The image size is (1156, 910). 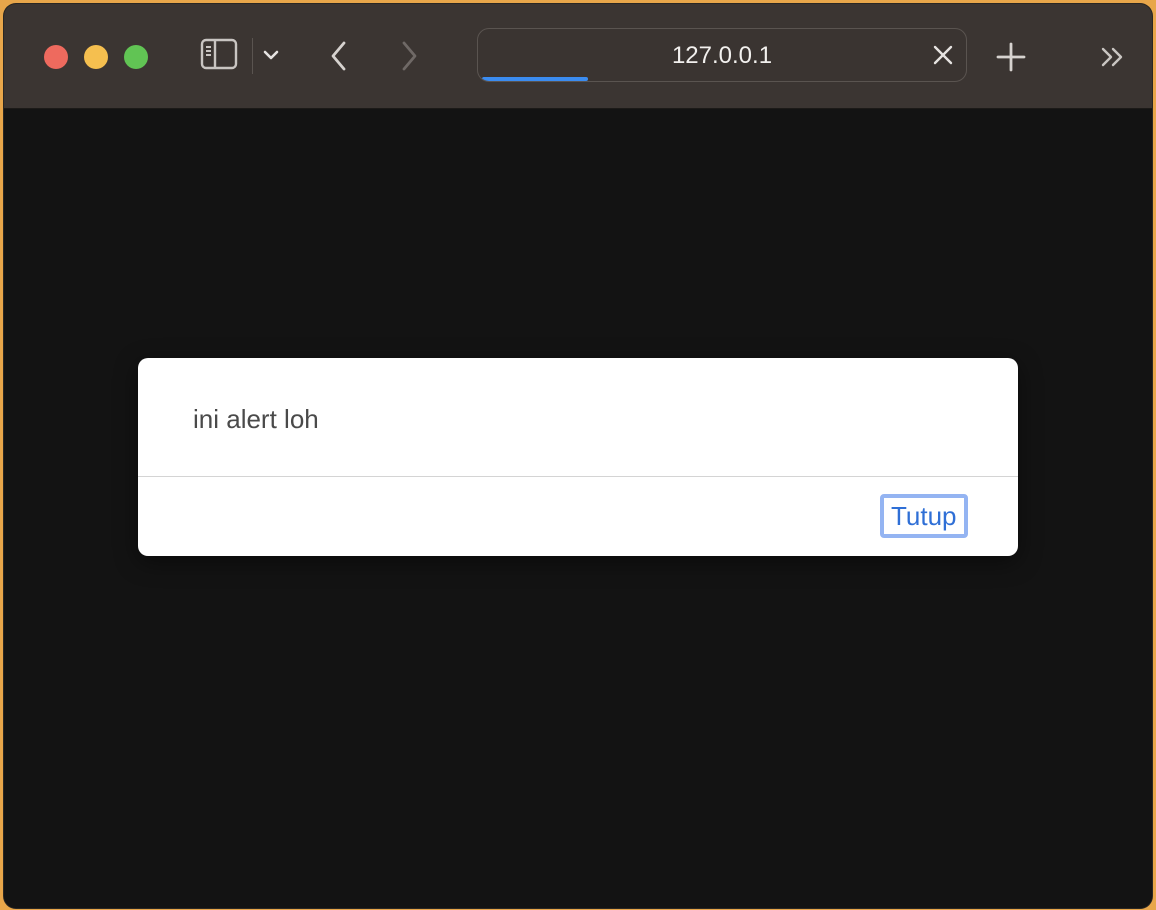 I want to click on alert-message: ini alert loh, so click(x=256, y=419).